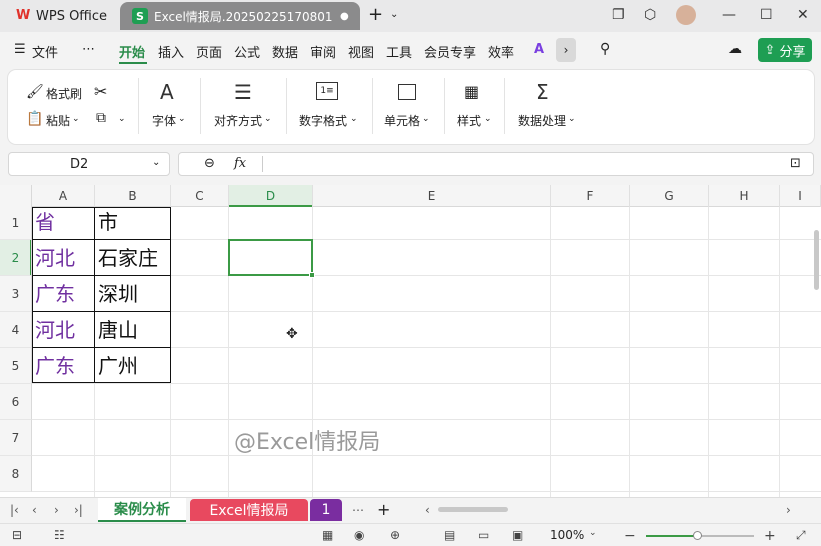 Image resolution: width=821 pixels, height=546 pixels. What do you see at coordinates (78, 510) in the screenshot?
I see `last-sheet-icon: ›|` at bounding box center [78, 510].